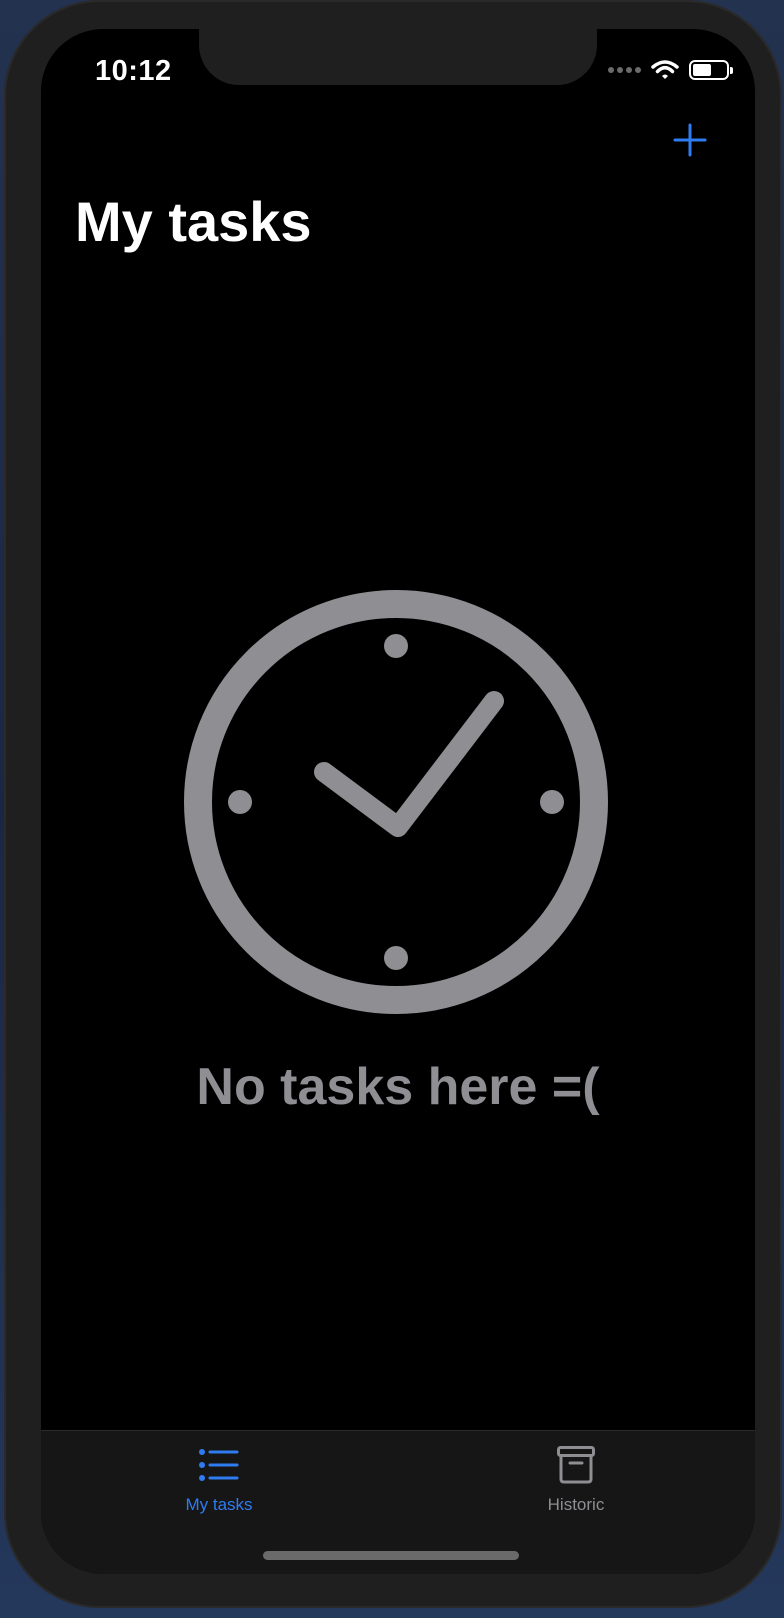  What do you see at coordinates (690, 140) in the screenshot?
I see `add-task-button` at bounding box center [690, 140].